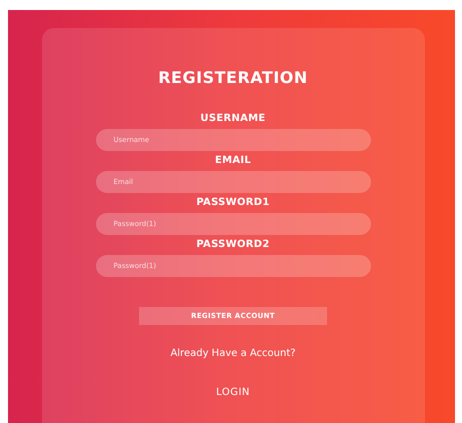  What do you see at coordinates (233, 202) in the screenshot?
I see `field-label: PASSWORD1` at bounding box center [233, 202].